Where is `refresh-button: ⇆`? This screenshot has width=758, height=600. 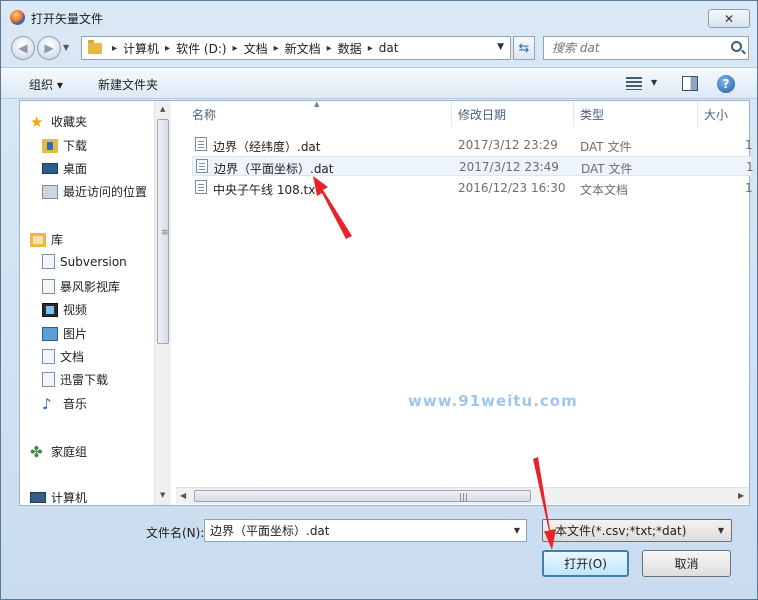
refresh-button: ⇆ is located at coordinates (524, 48).